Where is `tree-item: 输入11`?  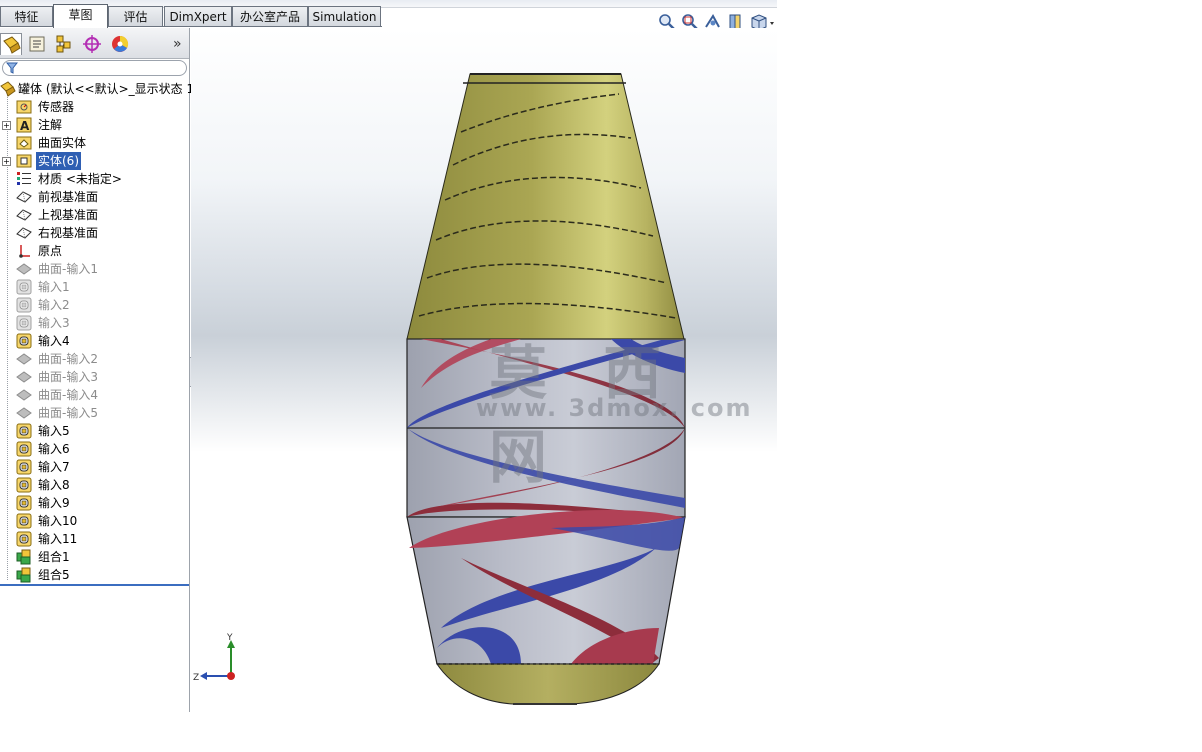
tree-item: 输入11 is located at coordinates (94, 539).